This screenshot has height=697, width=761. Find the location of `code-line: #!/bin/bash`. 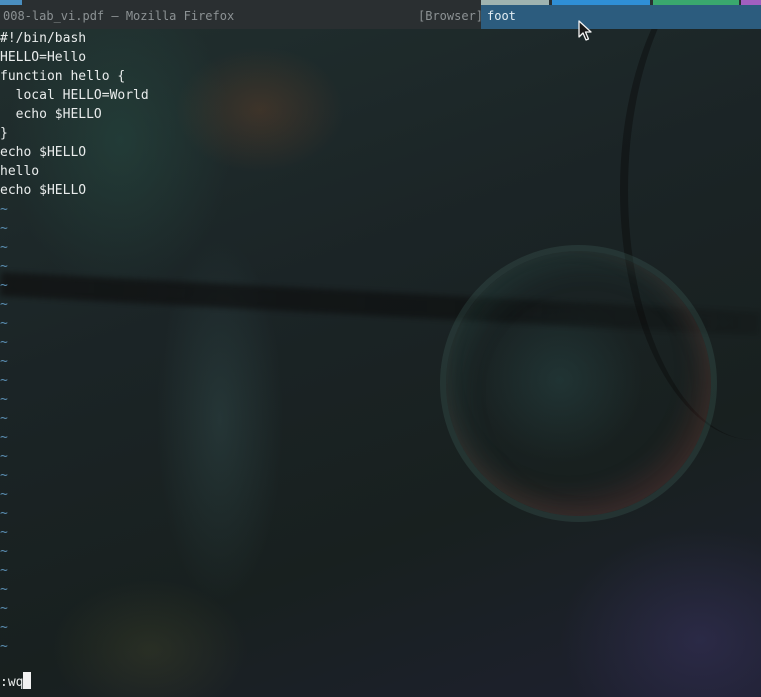

code-line: #!/bin/bash is located at coordinates (43, 38).